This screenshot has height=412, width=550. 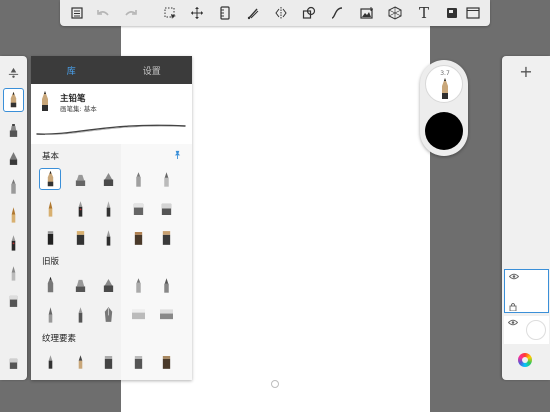 I want to click on brush-blender, so click(x=50, y=237).